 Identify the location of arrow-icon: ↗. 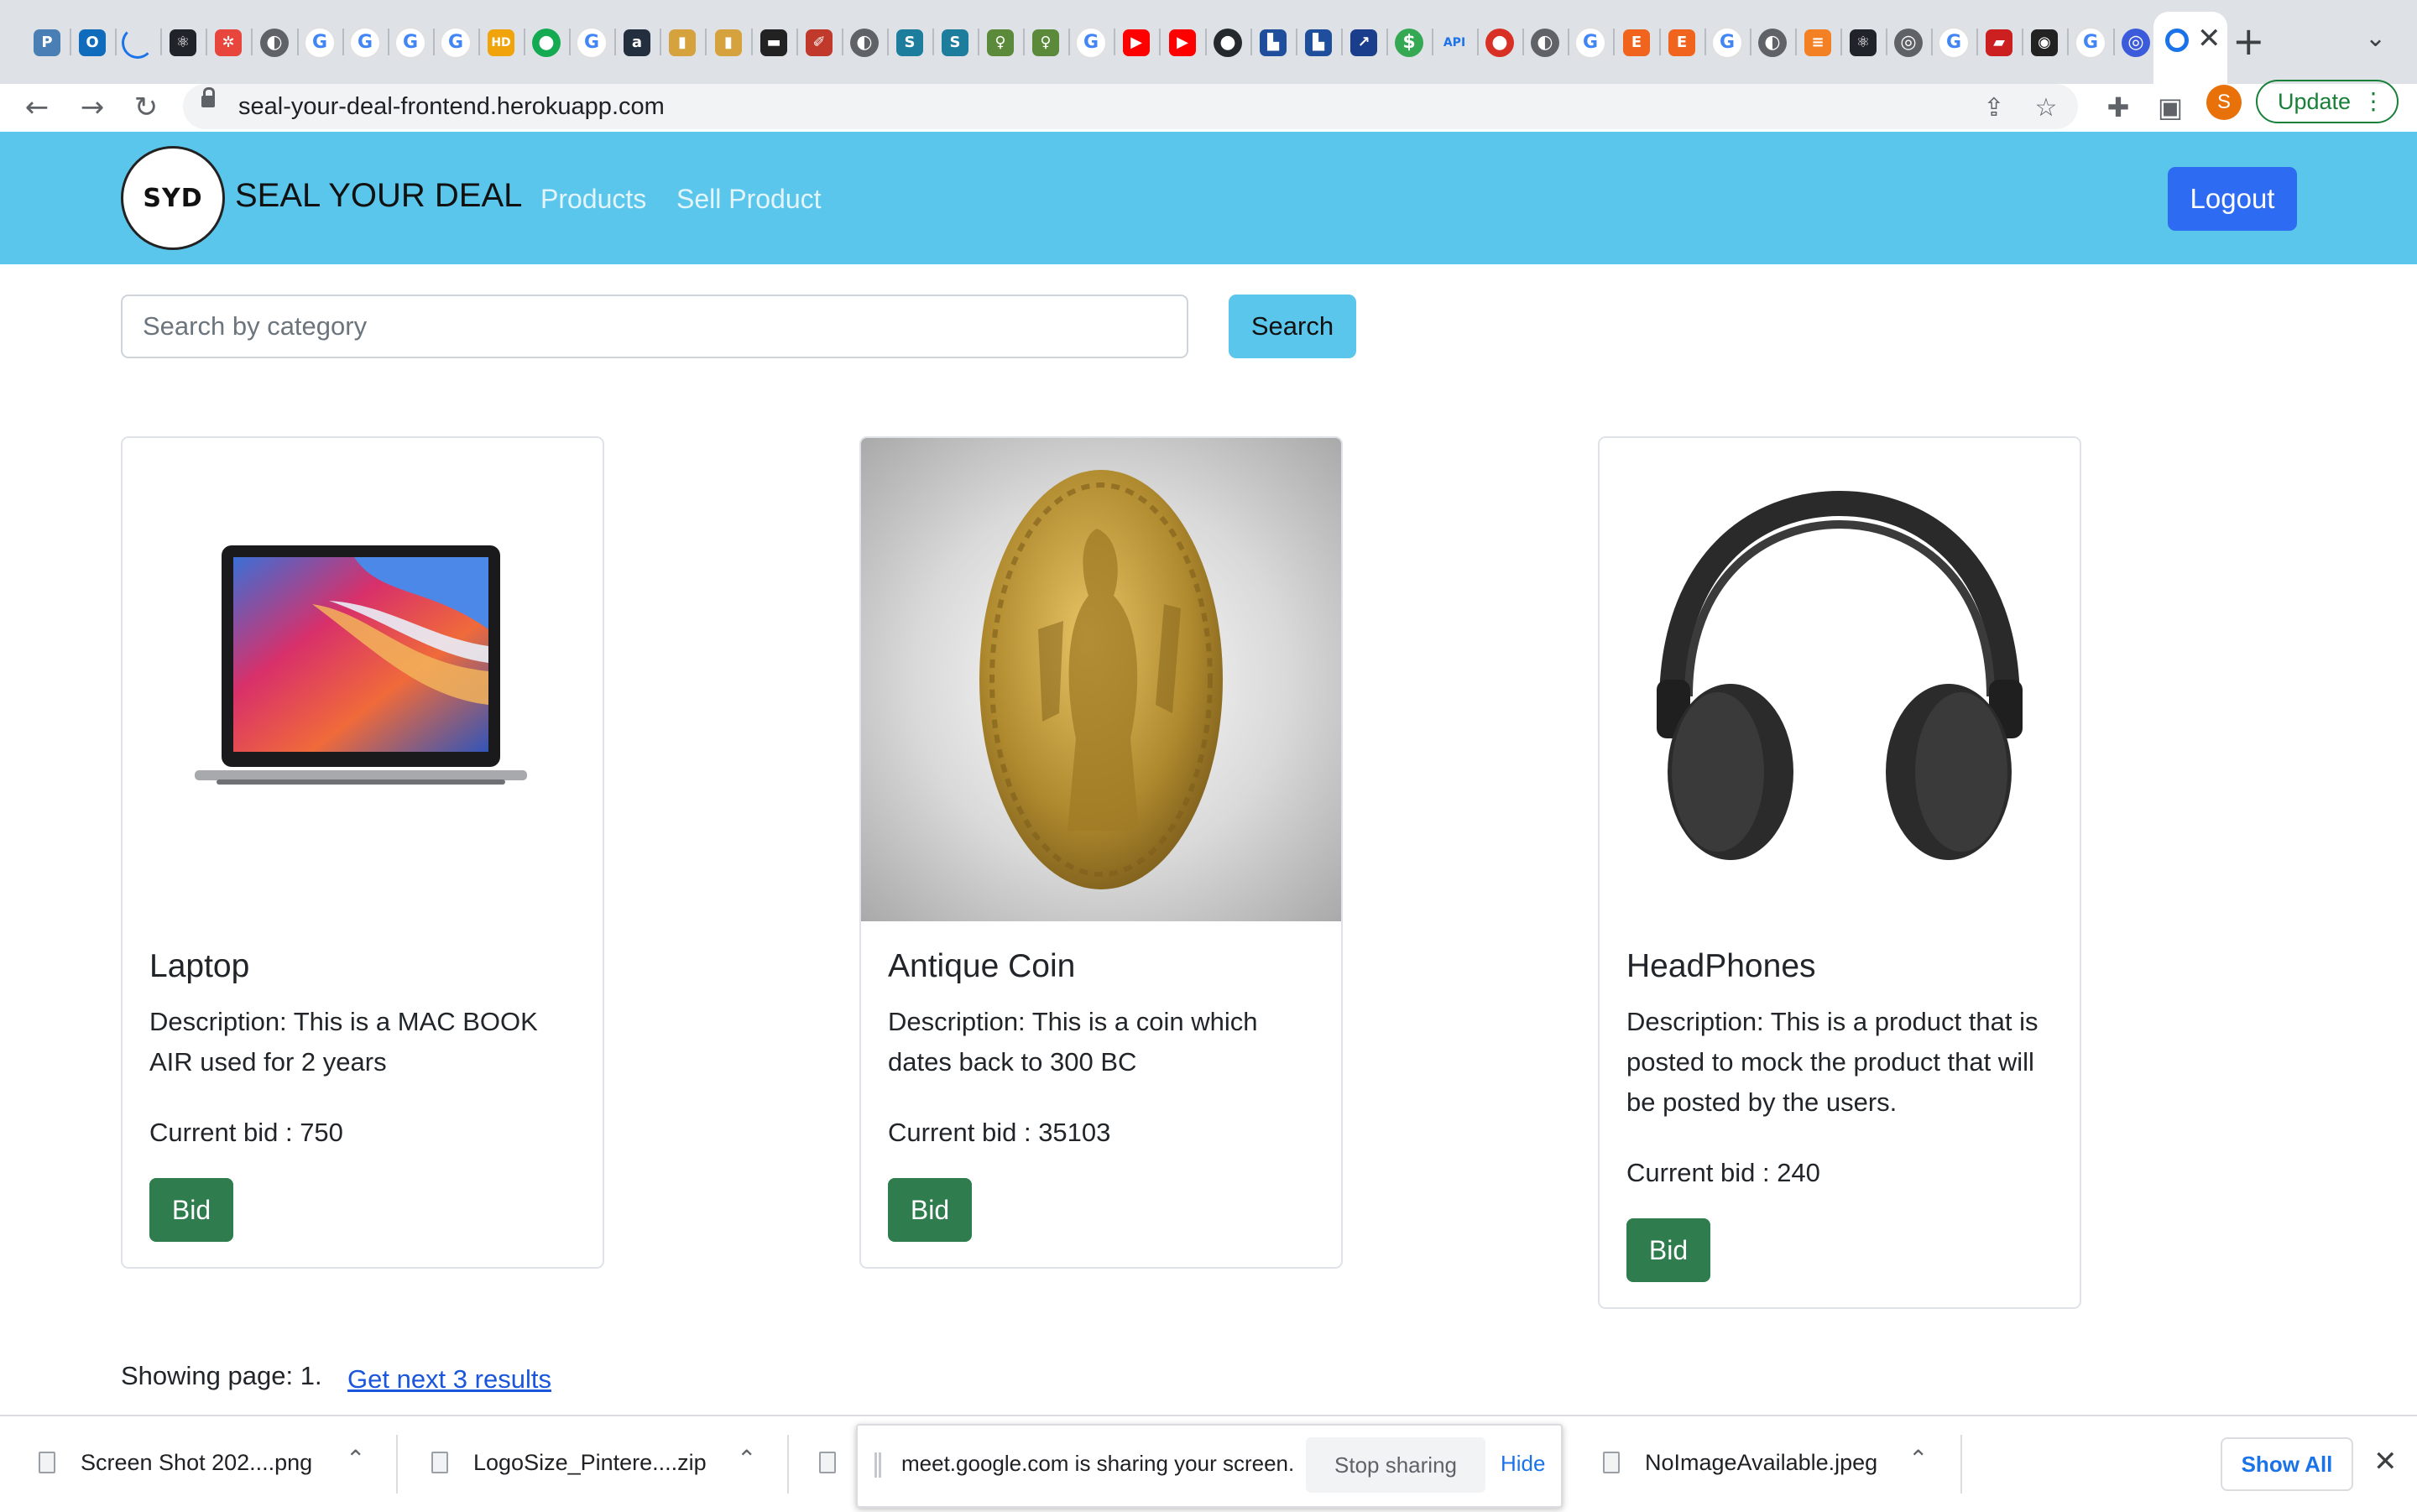
(1363, 43).